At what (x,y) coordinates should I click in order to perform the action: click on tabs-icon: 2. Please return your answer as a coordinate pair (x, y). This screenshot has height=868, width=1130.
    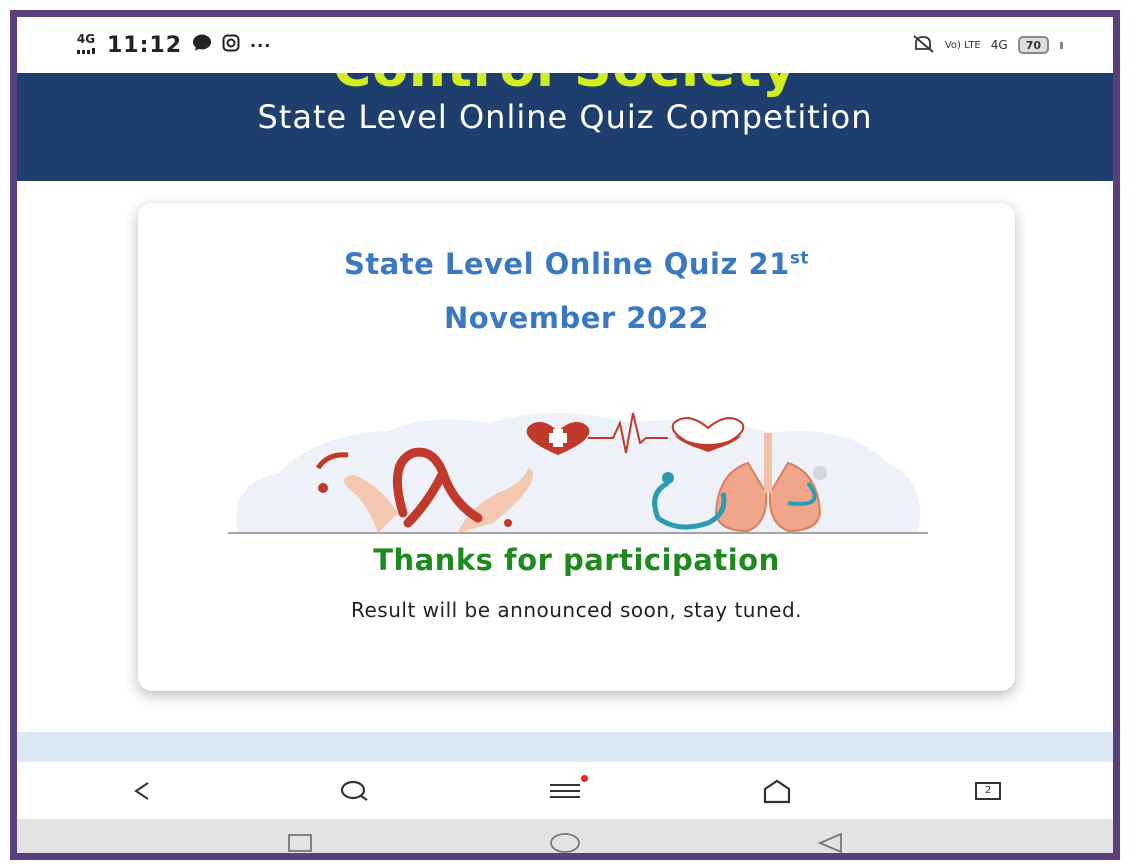
    Looking at the image, I should click on (988, 790).